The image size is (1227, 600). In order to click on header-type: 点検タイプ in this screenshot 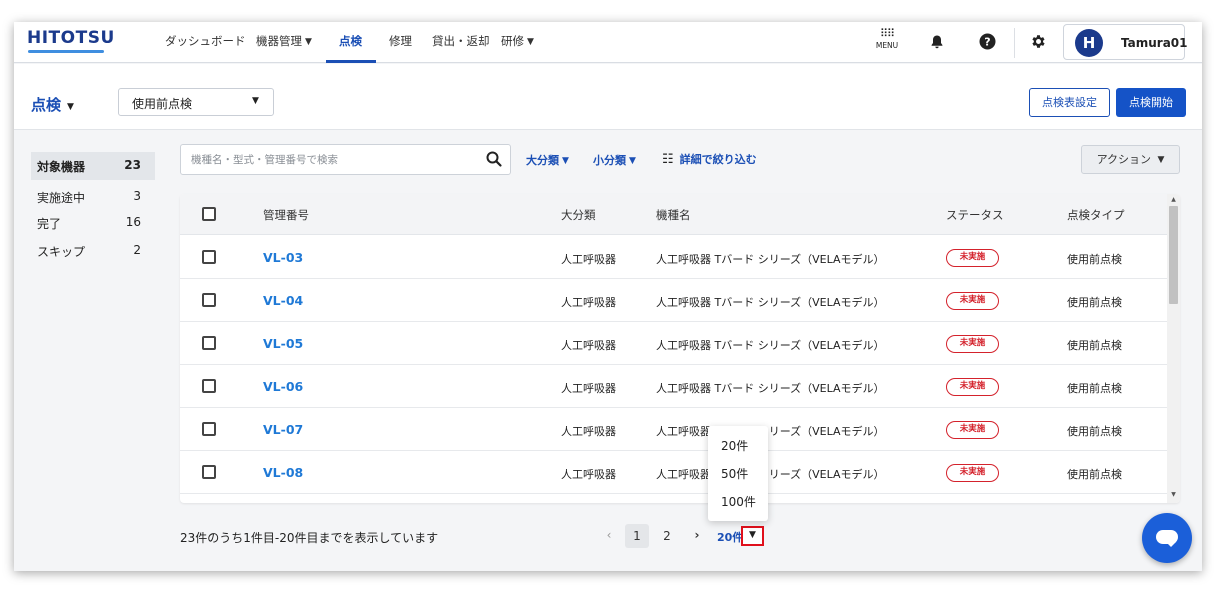, I will do `click(1096, 215)`.